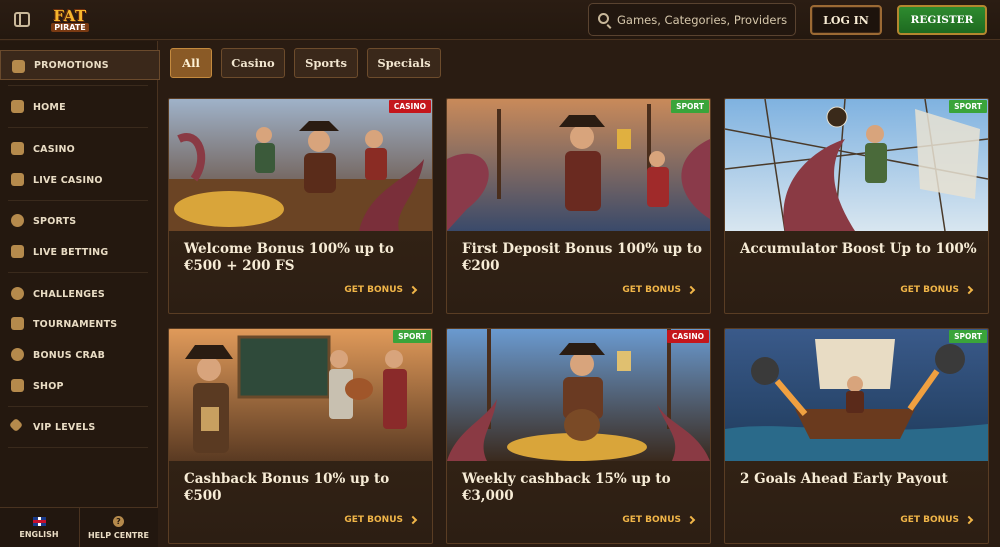 This screenshot has width=1000, height=547. I want to click on filter-all: All, so click(191, 63).